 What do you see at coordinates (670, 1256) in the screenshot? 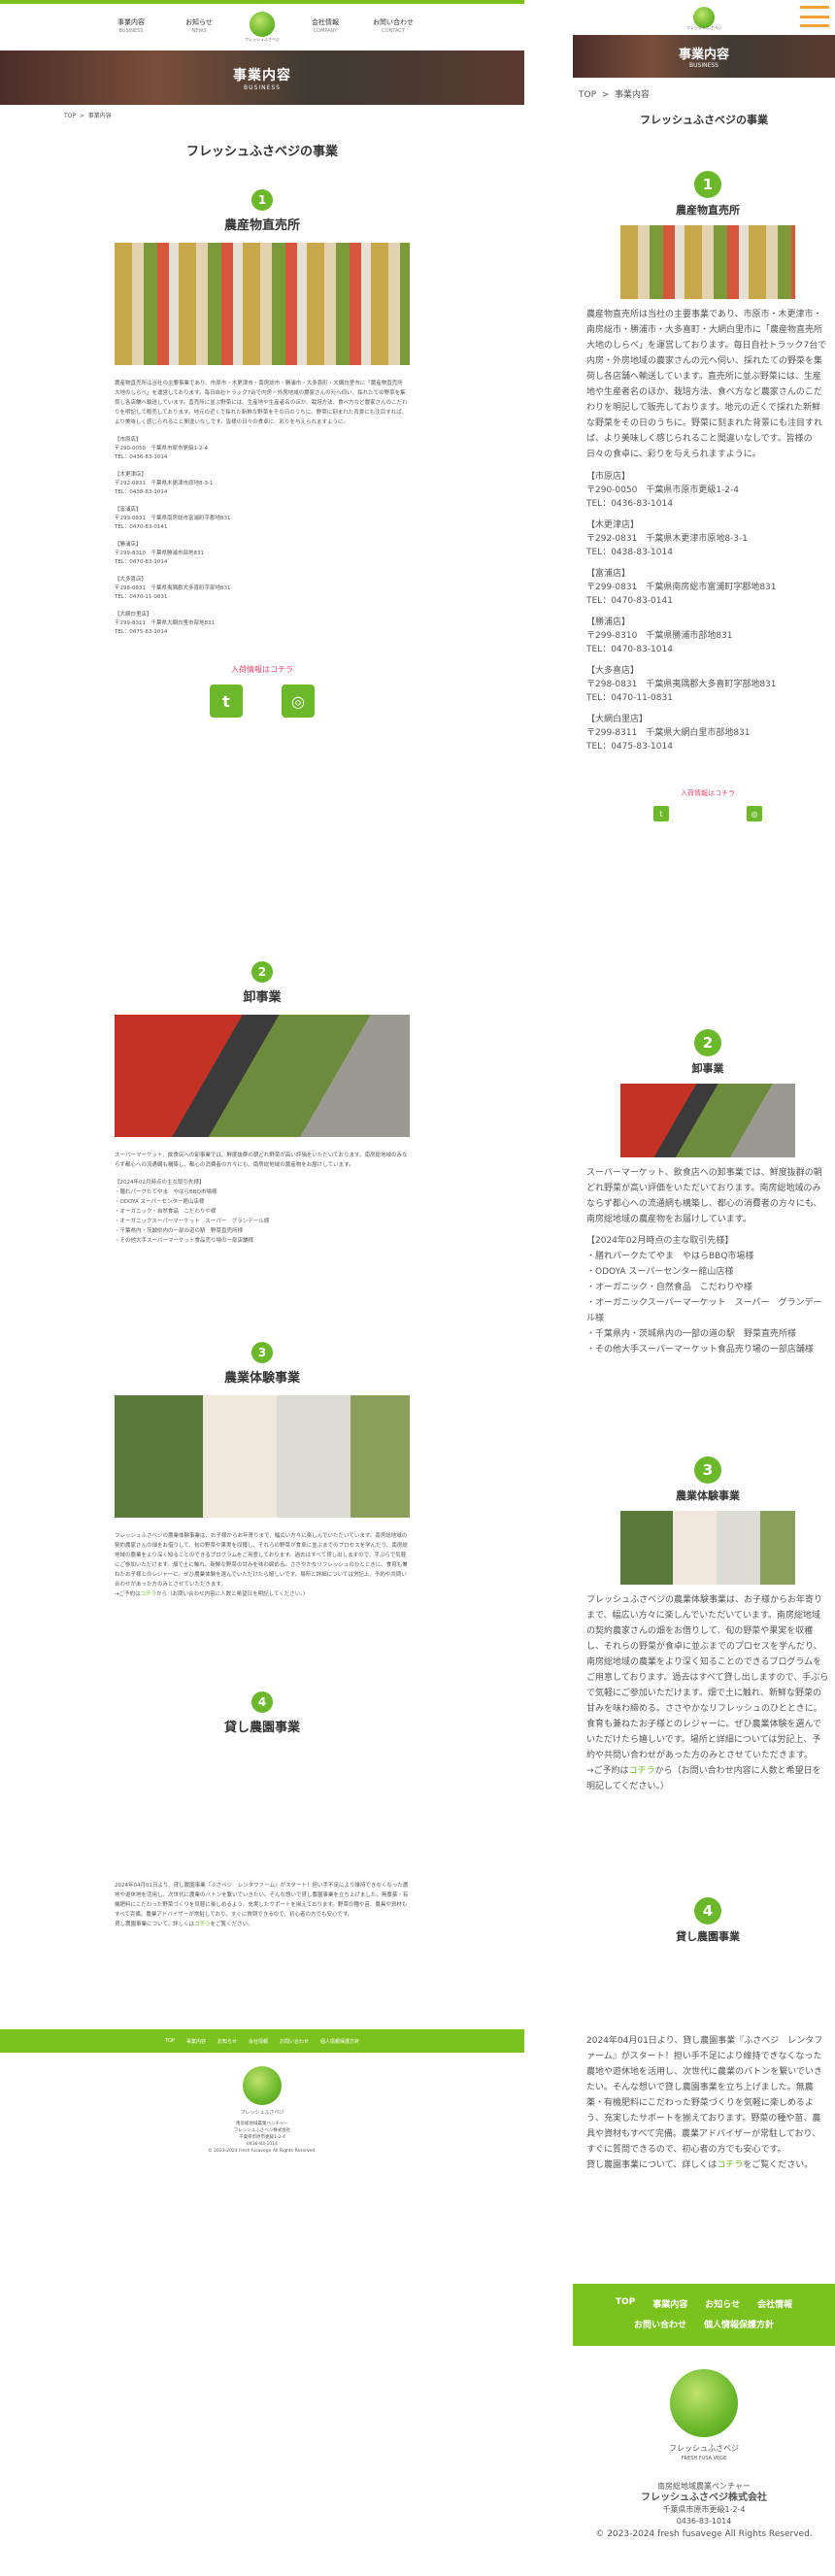
I see `client-item: ・膳れパークたてやま やはらBBQ市場様` at bounding box center [670, 1256].